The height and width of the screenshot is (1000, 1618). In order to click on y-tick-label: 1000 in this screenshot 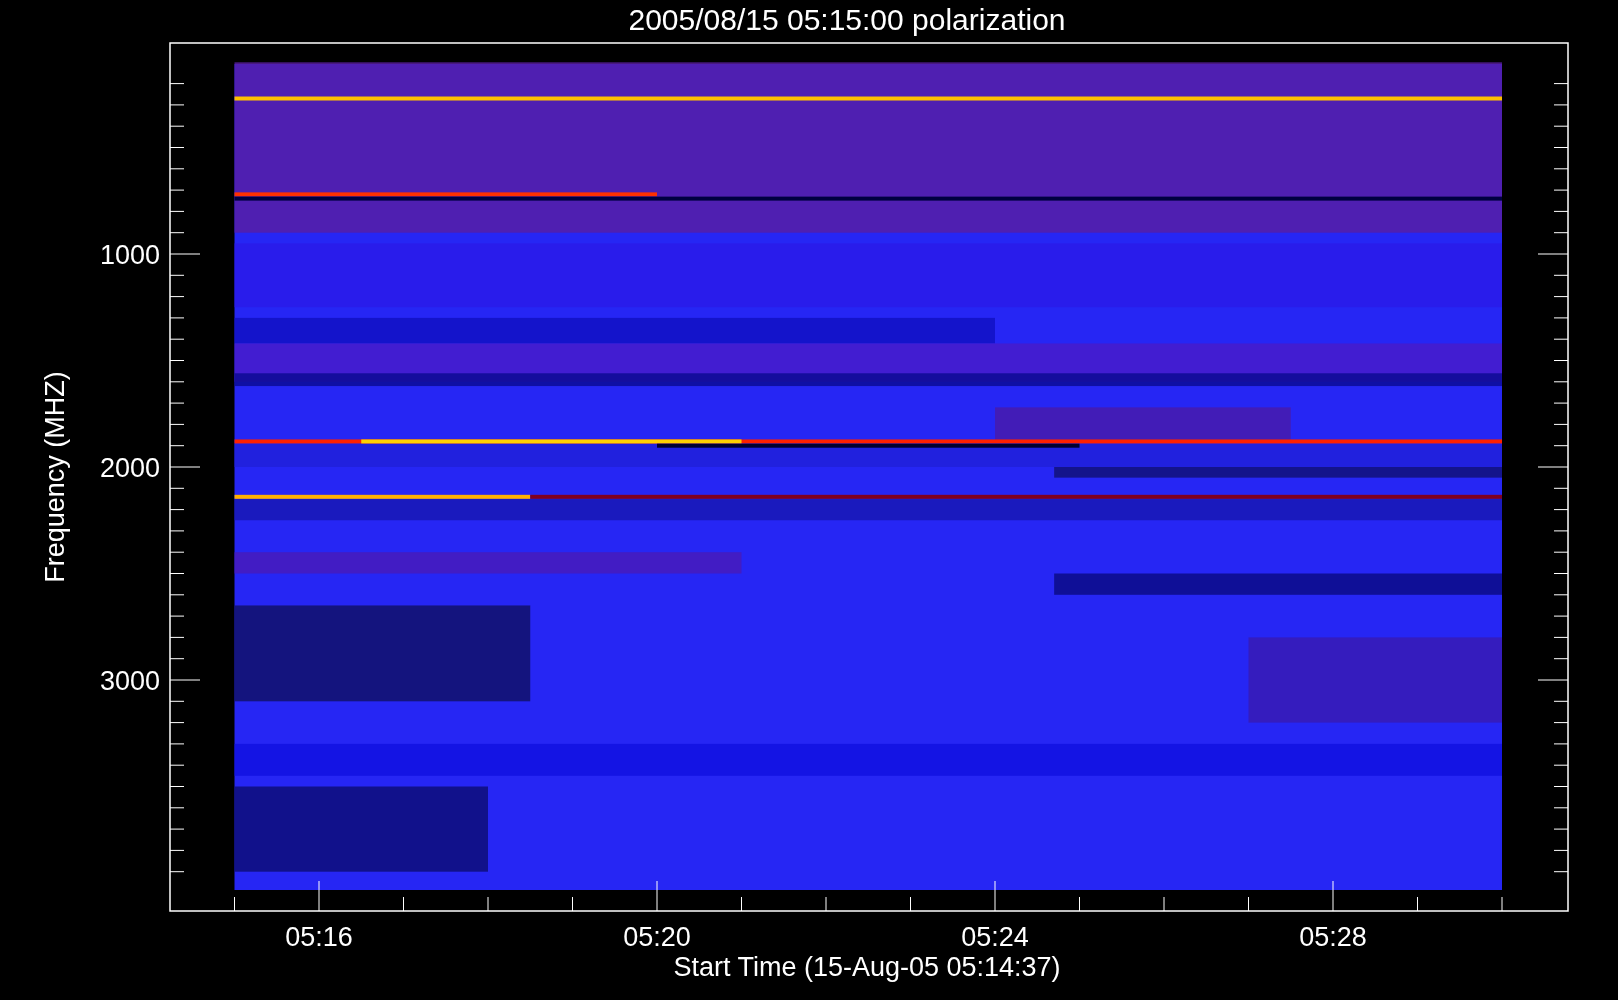, I will do `click(129, 255)`.